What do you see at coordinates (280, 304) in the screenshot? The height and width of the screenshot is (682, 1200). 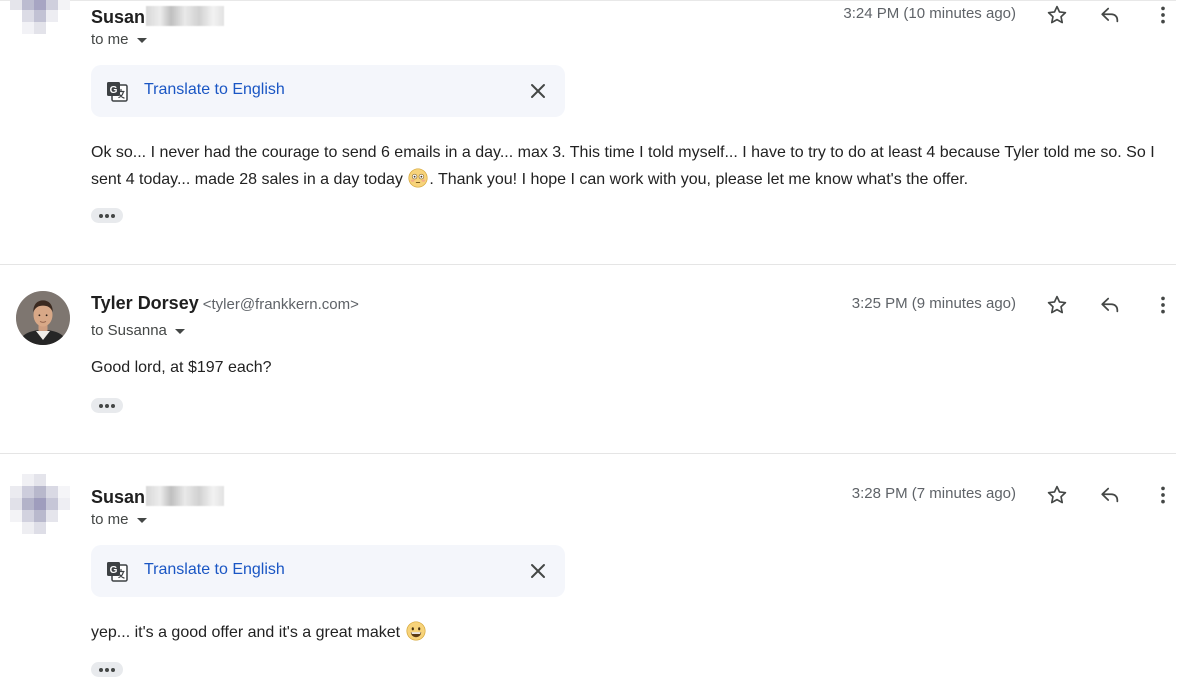 I see `sender-email: <tyler@frankkern.com>` at bounding box center [280, 304].